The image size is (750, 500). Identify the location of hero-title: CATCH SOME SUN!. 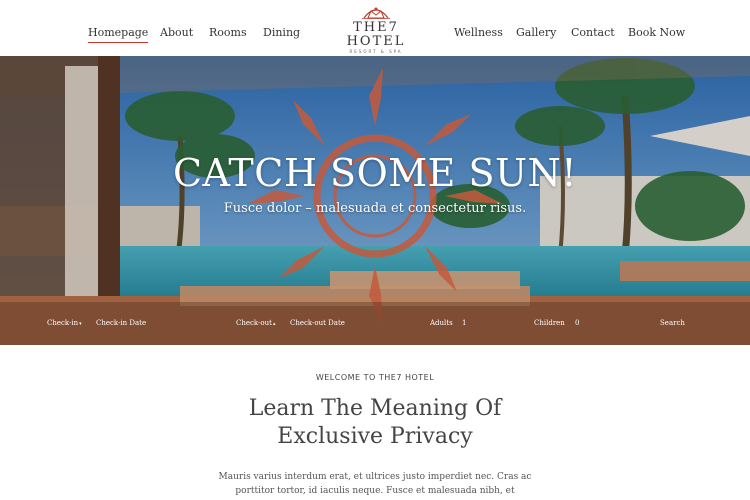
(375, 173).